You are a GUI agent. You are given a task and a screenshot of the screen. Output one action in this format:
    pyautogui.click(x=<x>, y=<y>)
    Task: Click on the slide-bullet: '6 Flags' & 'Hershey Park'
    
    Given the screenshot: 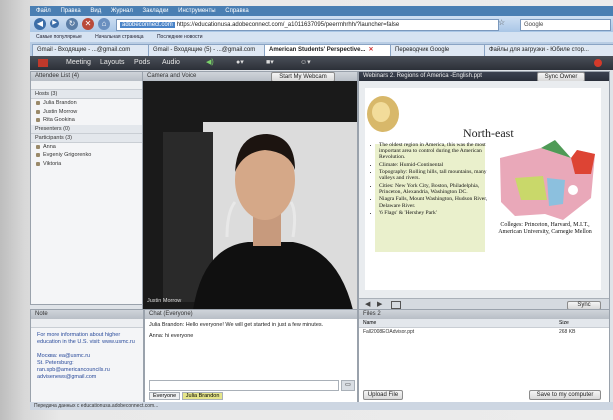 What is the action you would take?
    pyautogui.click(x=434, y=213)
    